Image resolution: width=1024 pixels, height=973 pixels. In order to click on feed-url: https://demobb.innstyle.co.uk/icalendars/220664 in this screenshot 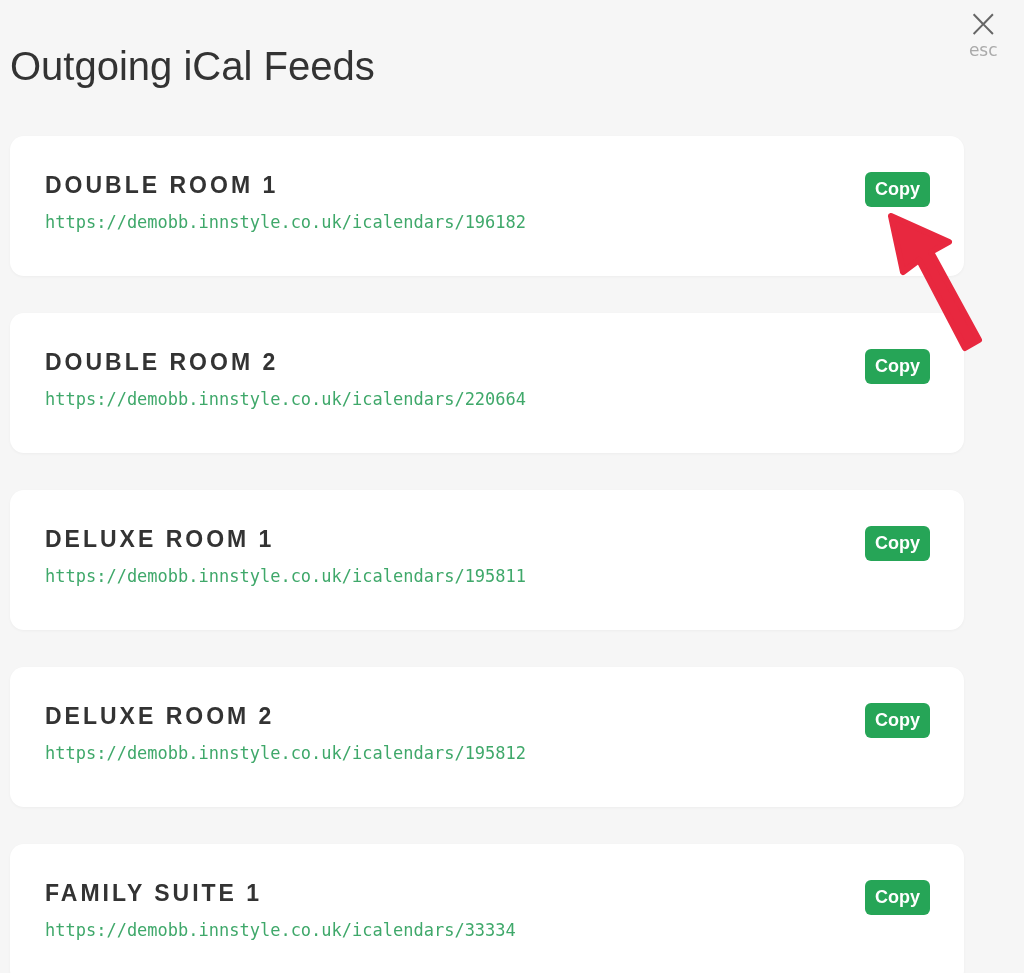, I will do `click(286, 399)`.